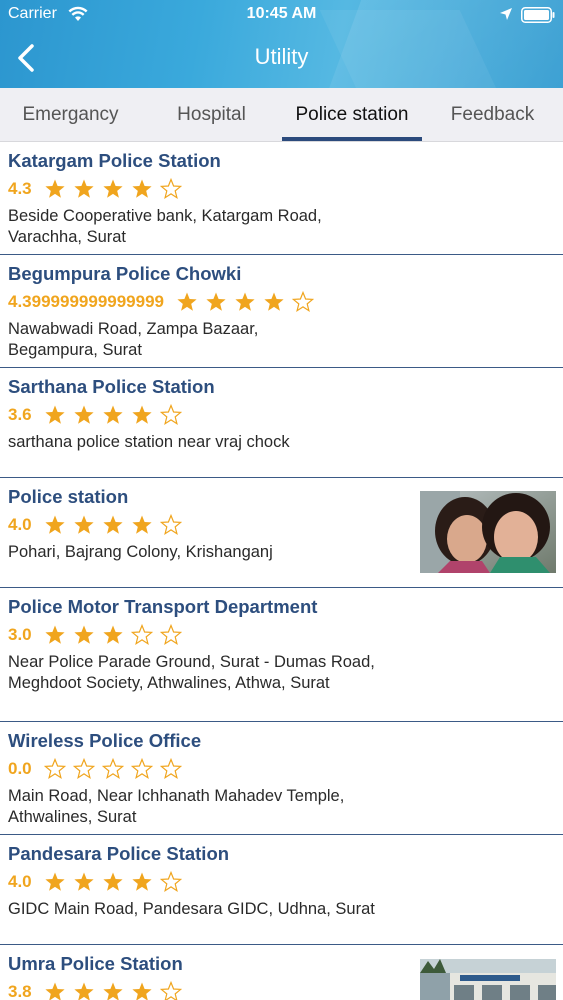 The height and width of the screenshot is (1000, 563). Describe the element at coordinates (538, 15) in the screenshot. I see `battery-icon` at that location.